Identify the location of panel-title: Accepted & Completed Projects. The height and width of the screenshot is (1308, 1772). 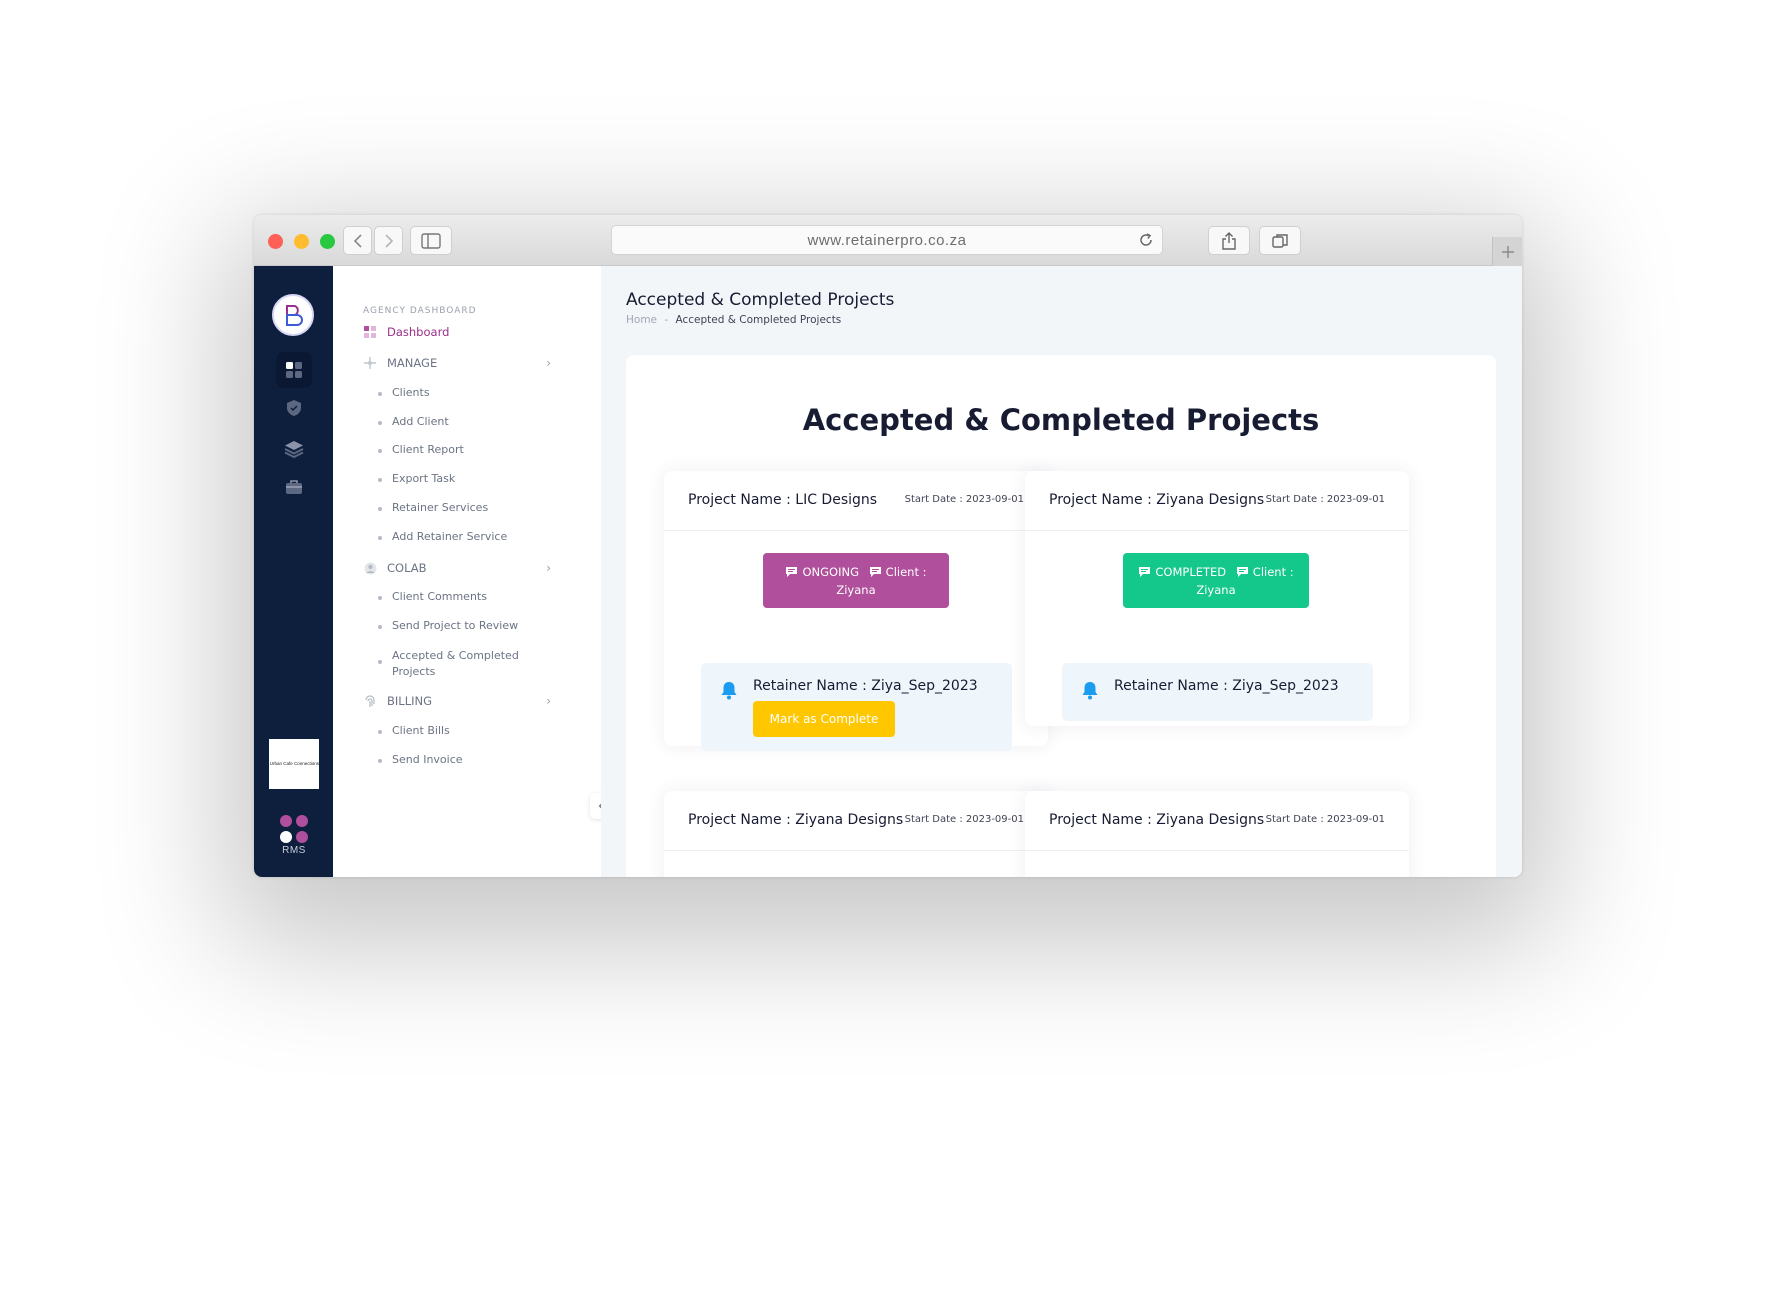
(1061, 420).